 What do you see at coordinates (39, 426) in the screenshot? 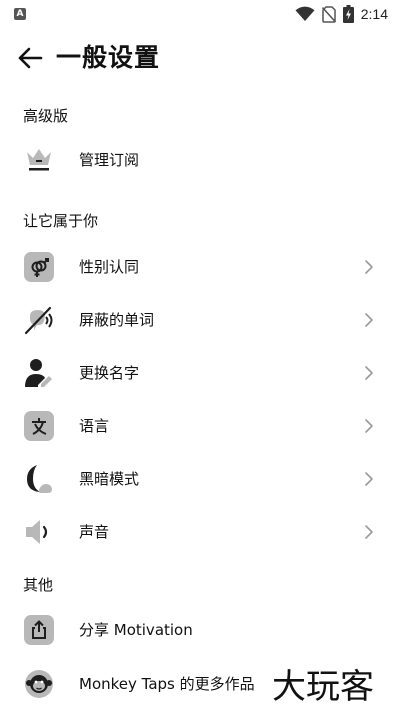
I see `language-icon` at bounding box center [39, 426].